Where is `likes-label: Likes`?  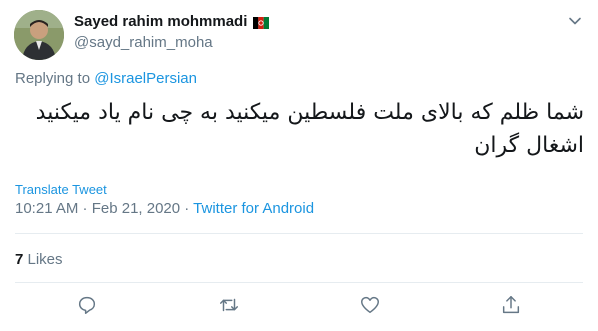 likes-label: Likes is located at coordinates (43, 259).